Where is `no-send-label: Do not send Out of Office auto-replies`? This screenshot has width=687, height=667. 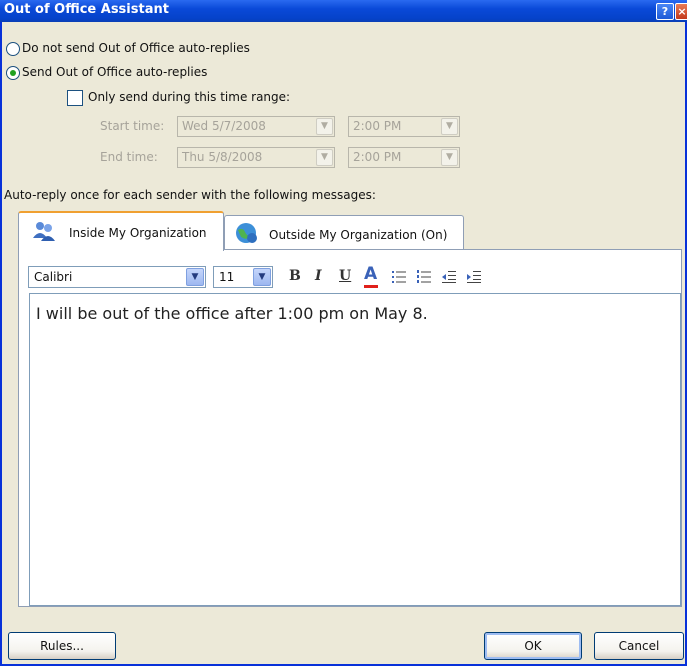 no-send-label: Do not send Out of Office auto-replies is located at coordinates (136, 48).